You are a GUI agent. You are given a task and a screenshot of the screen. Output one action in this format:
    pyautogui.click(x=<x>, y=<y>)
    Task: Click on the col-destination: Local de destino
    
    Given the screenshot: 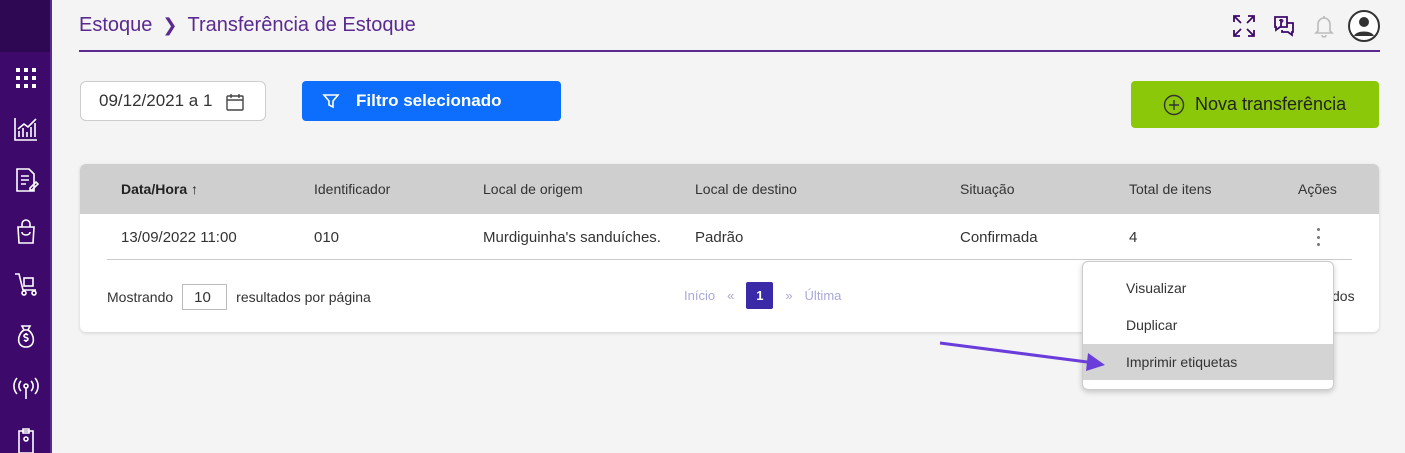 What is the action you would take?
    pyautogui.click(x=746, y=189)
    